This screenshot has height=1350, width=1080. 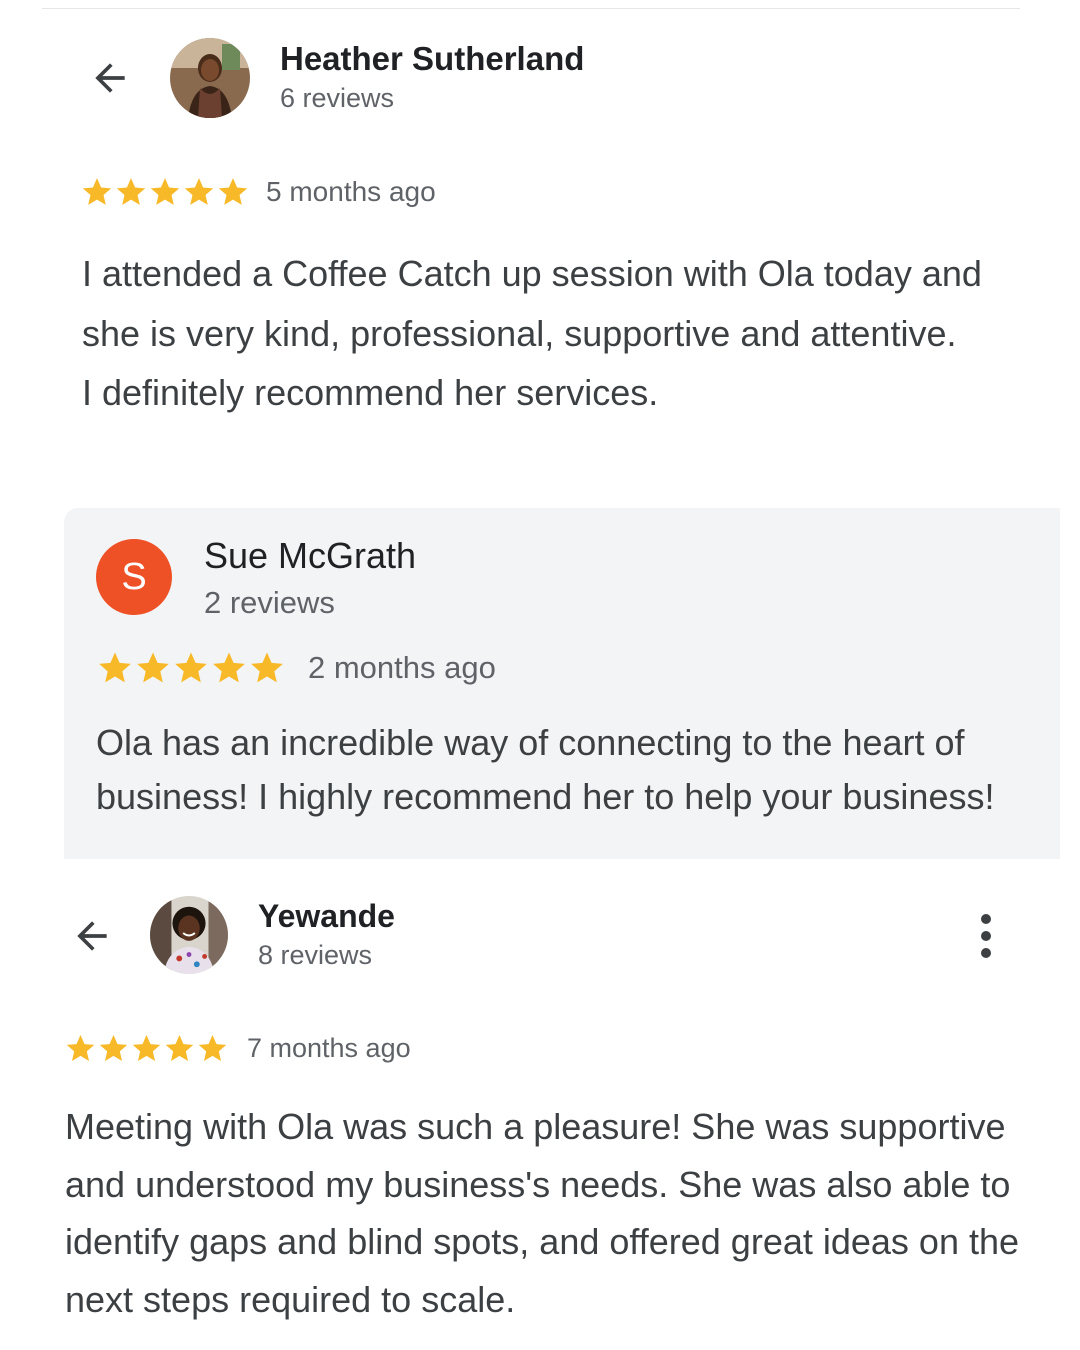 I want to click on author-name: Yewande, so click(x=326, y=916).